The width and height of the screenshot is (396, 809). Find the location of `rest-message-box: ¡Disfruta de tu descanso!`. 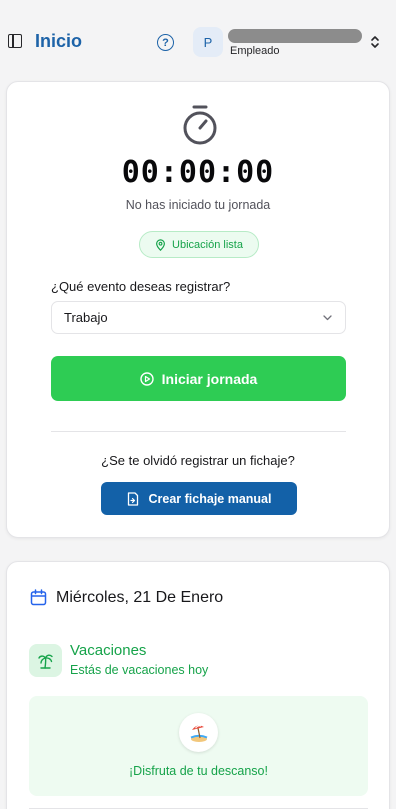

rest-message-box: ¡Disfruta de tu descanso! is located at coordinates (198, 746).